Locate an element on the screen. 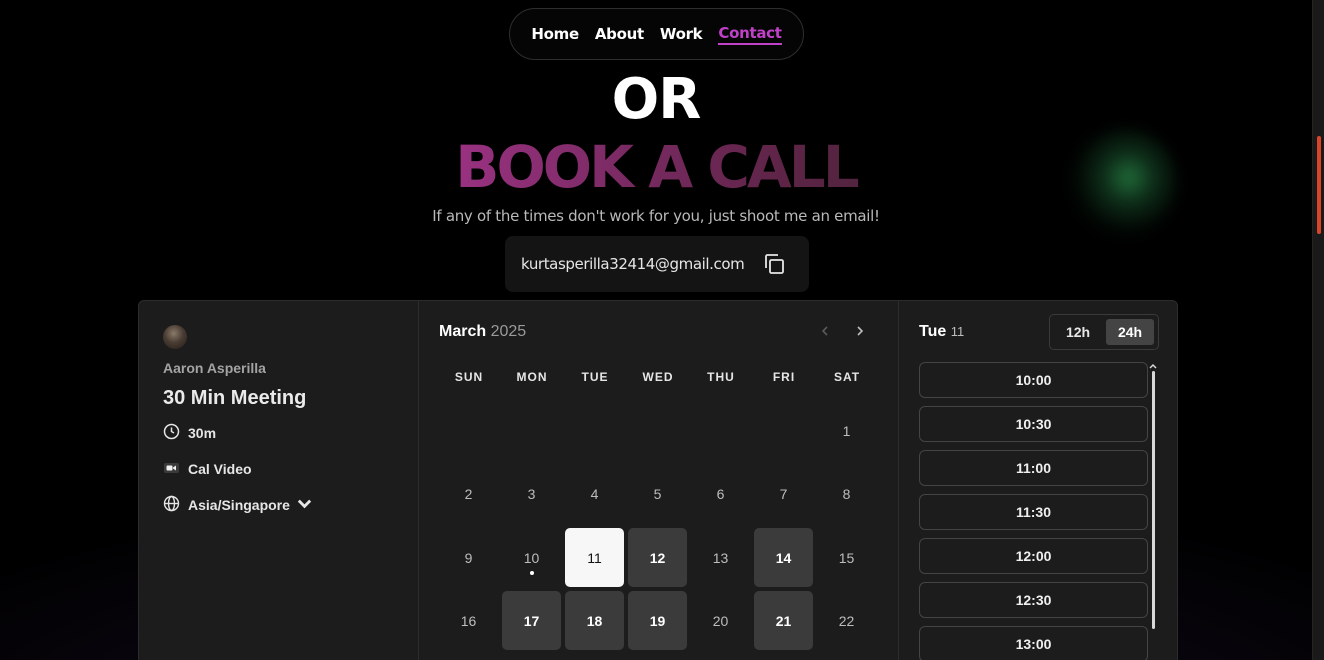 The height and width of the screenshot is (660, 1324). weekday-header: SAT is located at coordinates (847, 377).